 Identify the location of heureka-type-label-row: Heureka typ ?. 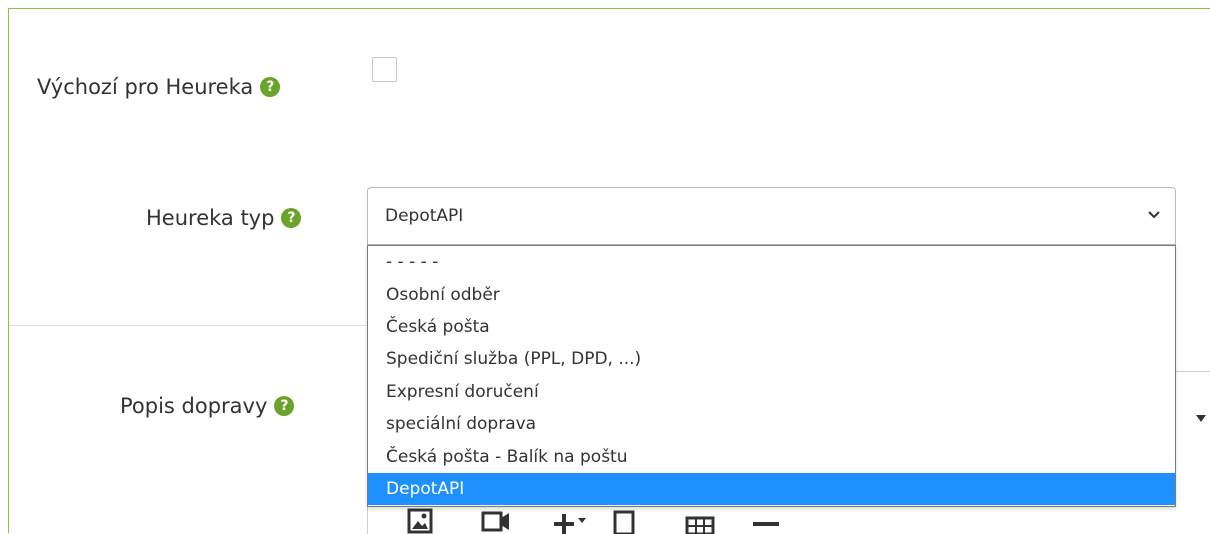
(224, 218).